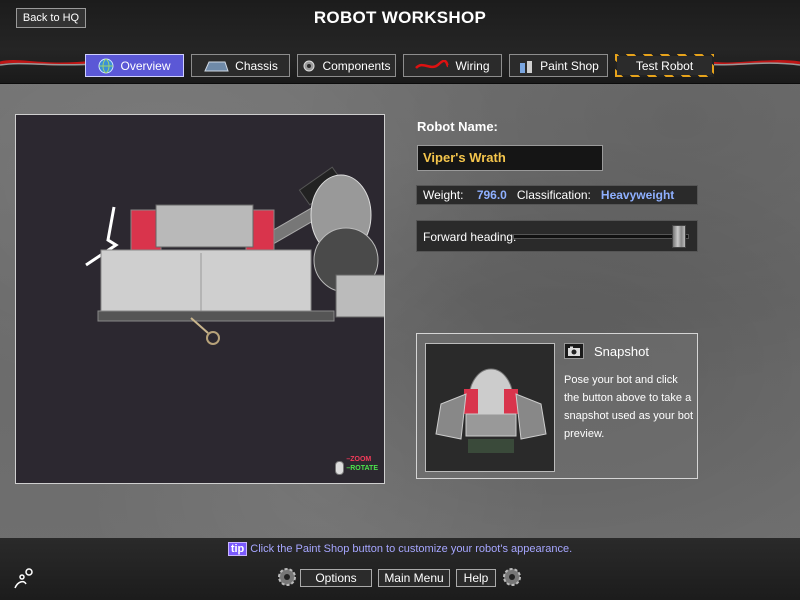  What do you see at coordinates (256, 65) in the screenshot?
I see `tab-label: Chassis` at bounding box center [256, 65].